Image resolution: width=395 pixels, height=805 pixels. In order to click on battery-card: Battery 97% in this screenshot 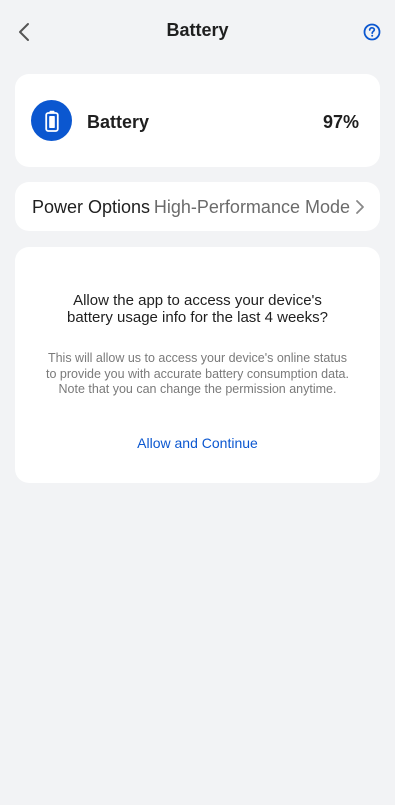, I will do `click(197, 120)`.